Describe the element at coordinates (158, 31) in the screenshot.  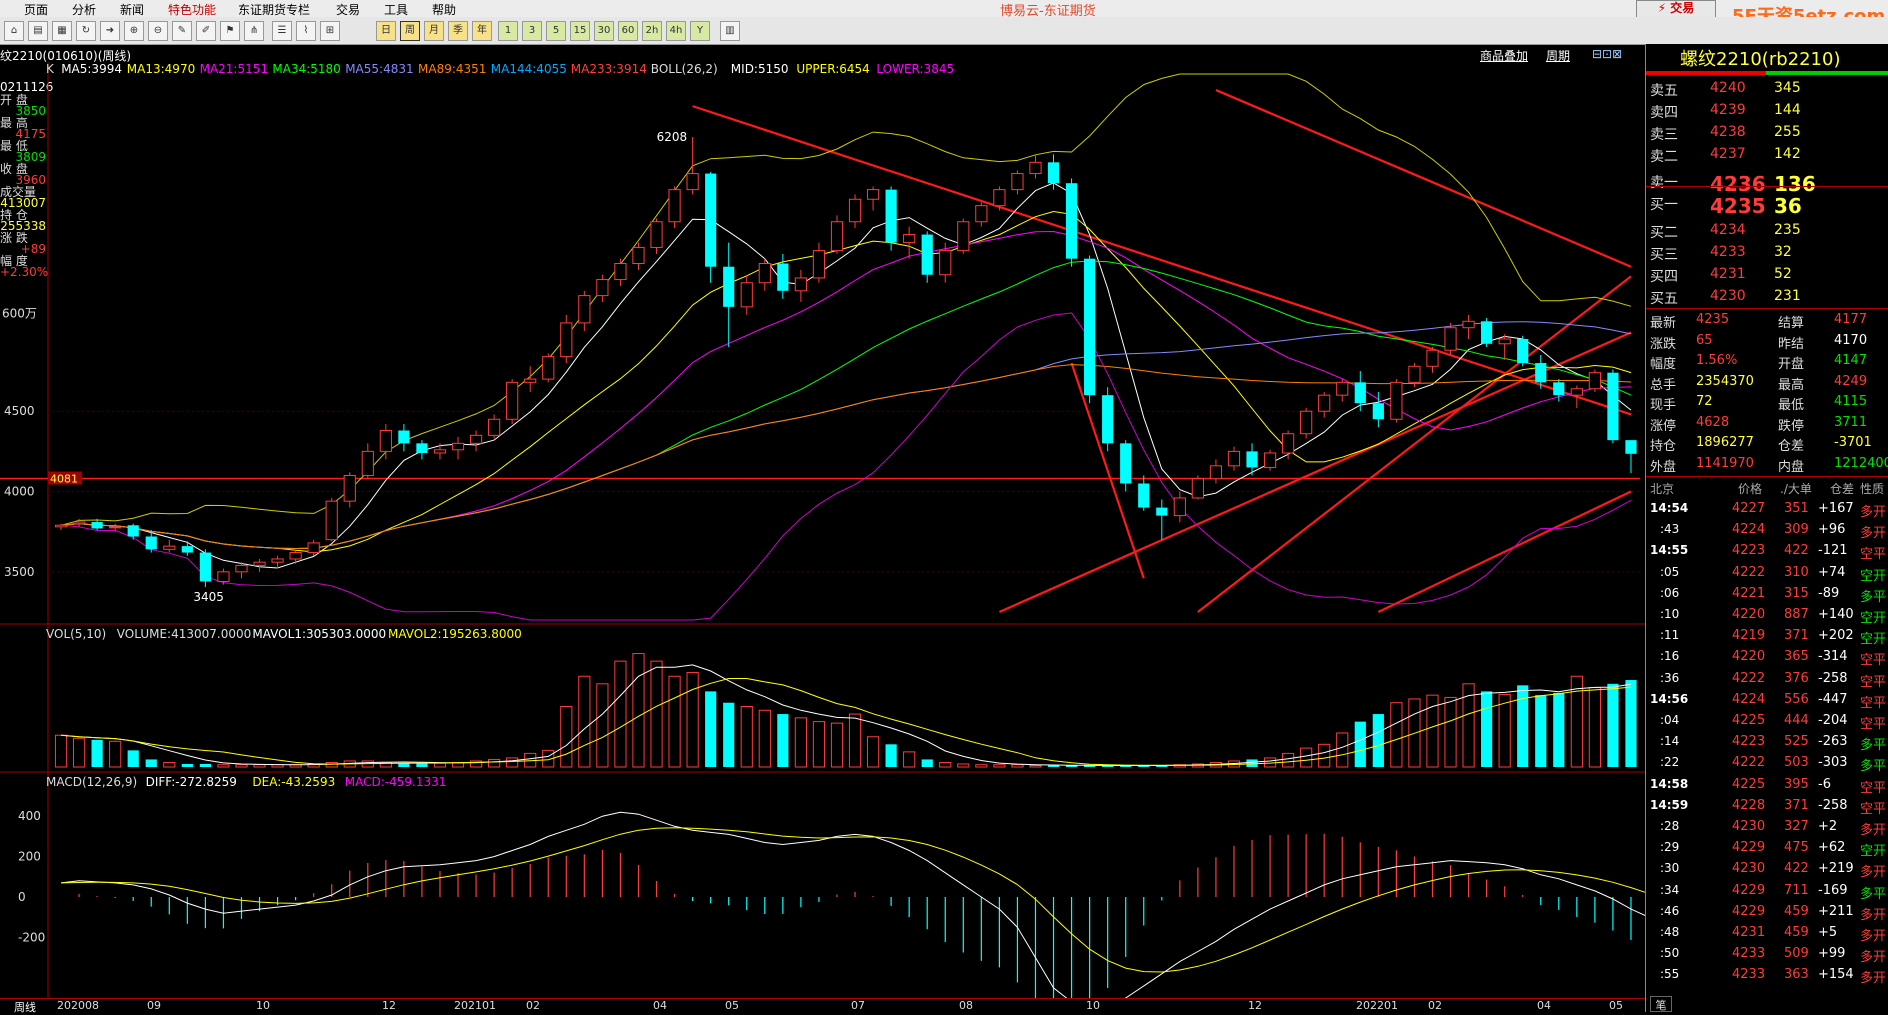
I see `zoom-out-icon: ⊖` at that location.